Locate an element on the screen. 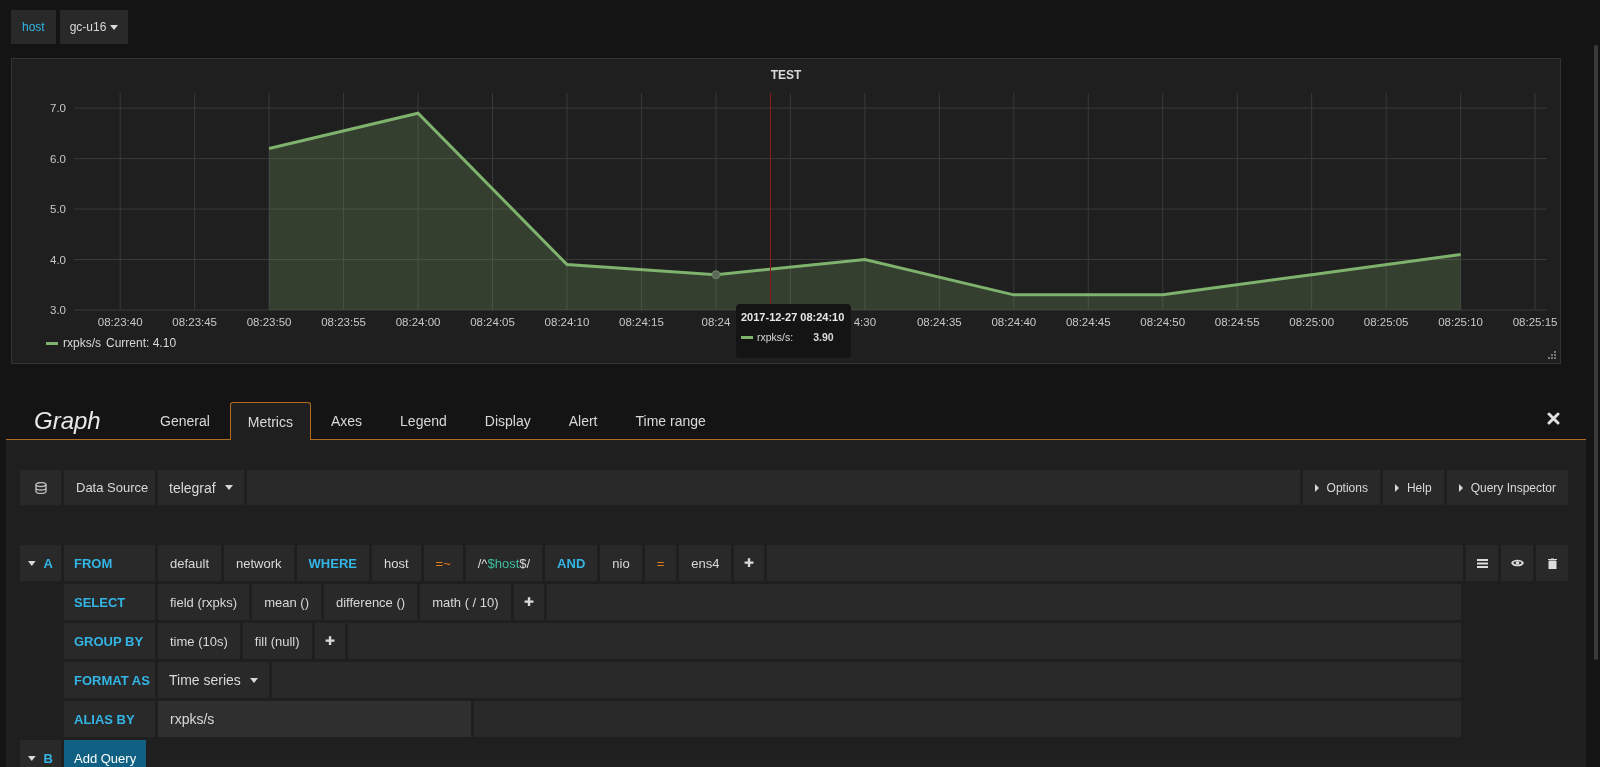 The image size is (1600, 767). menu-icon is located at coordinates (1482, 563).